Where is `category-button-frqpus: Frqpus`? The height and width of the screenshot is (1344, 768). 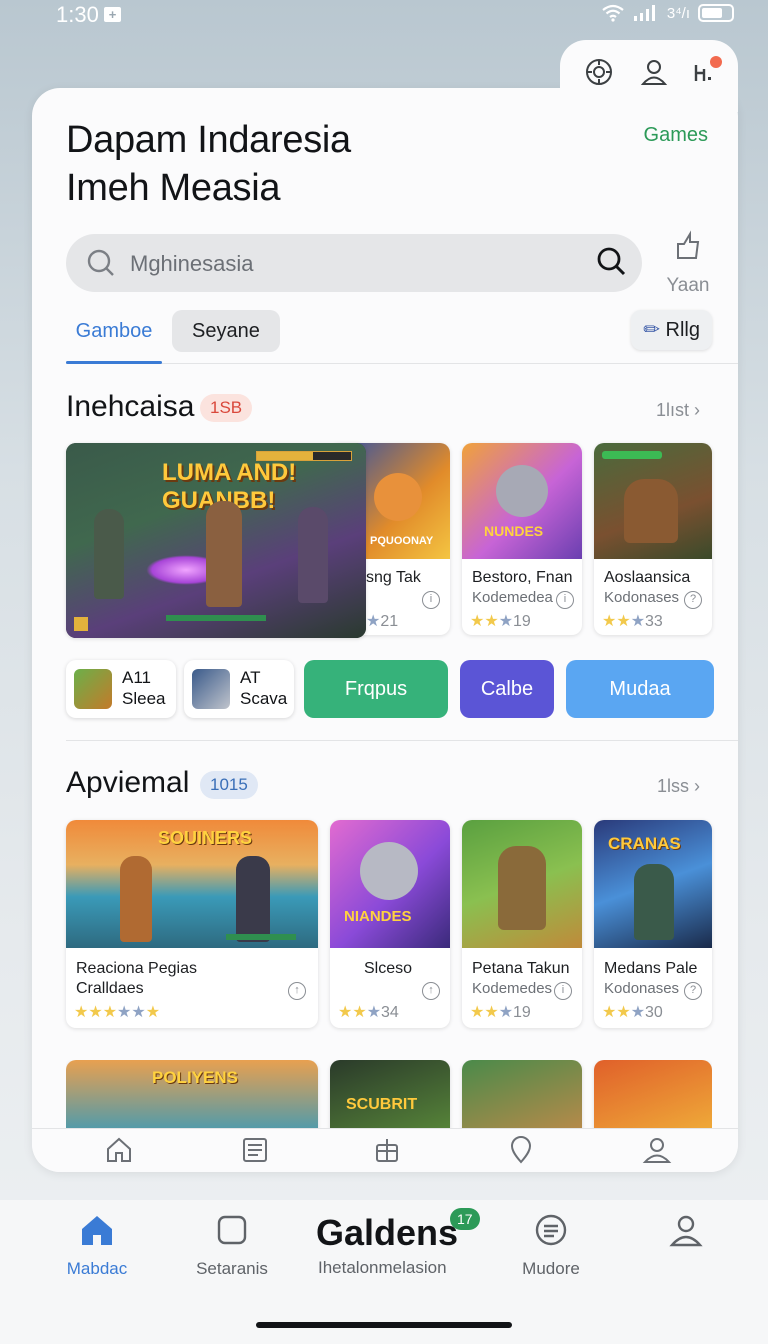
category-button-frqpus: Frqpus is located at coordinates (376, 689).